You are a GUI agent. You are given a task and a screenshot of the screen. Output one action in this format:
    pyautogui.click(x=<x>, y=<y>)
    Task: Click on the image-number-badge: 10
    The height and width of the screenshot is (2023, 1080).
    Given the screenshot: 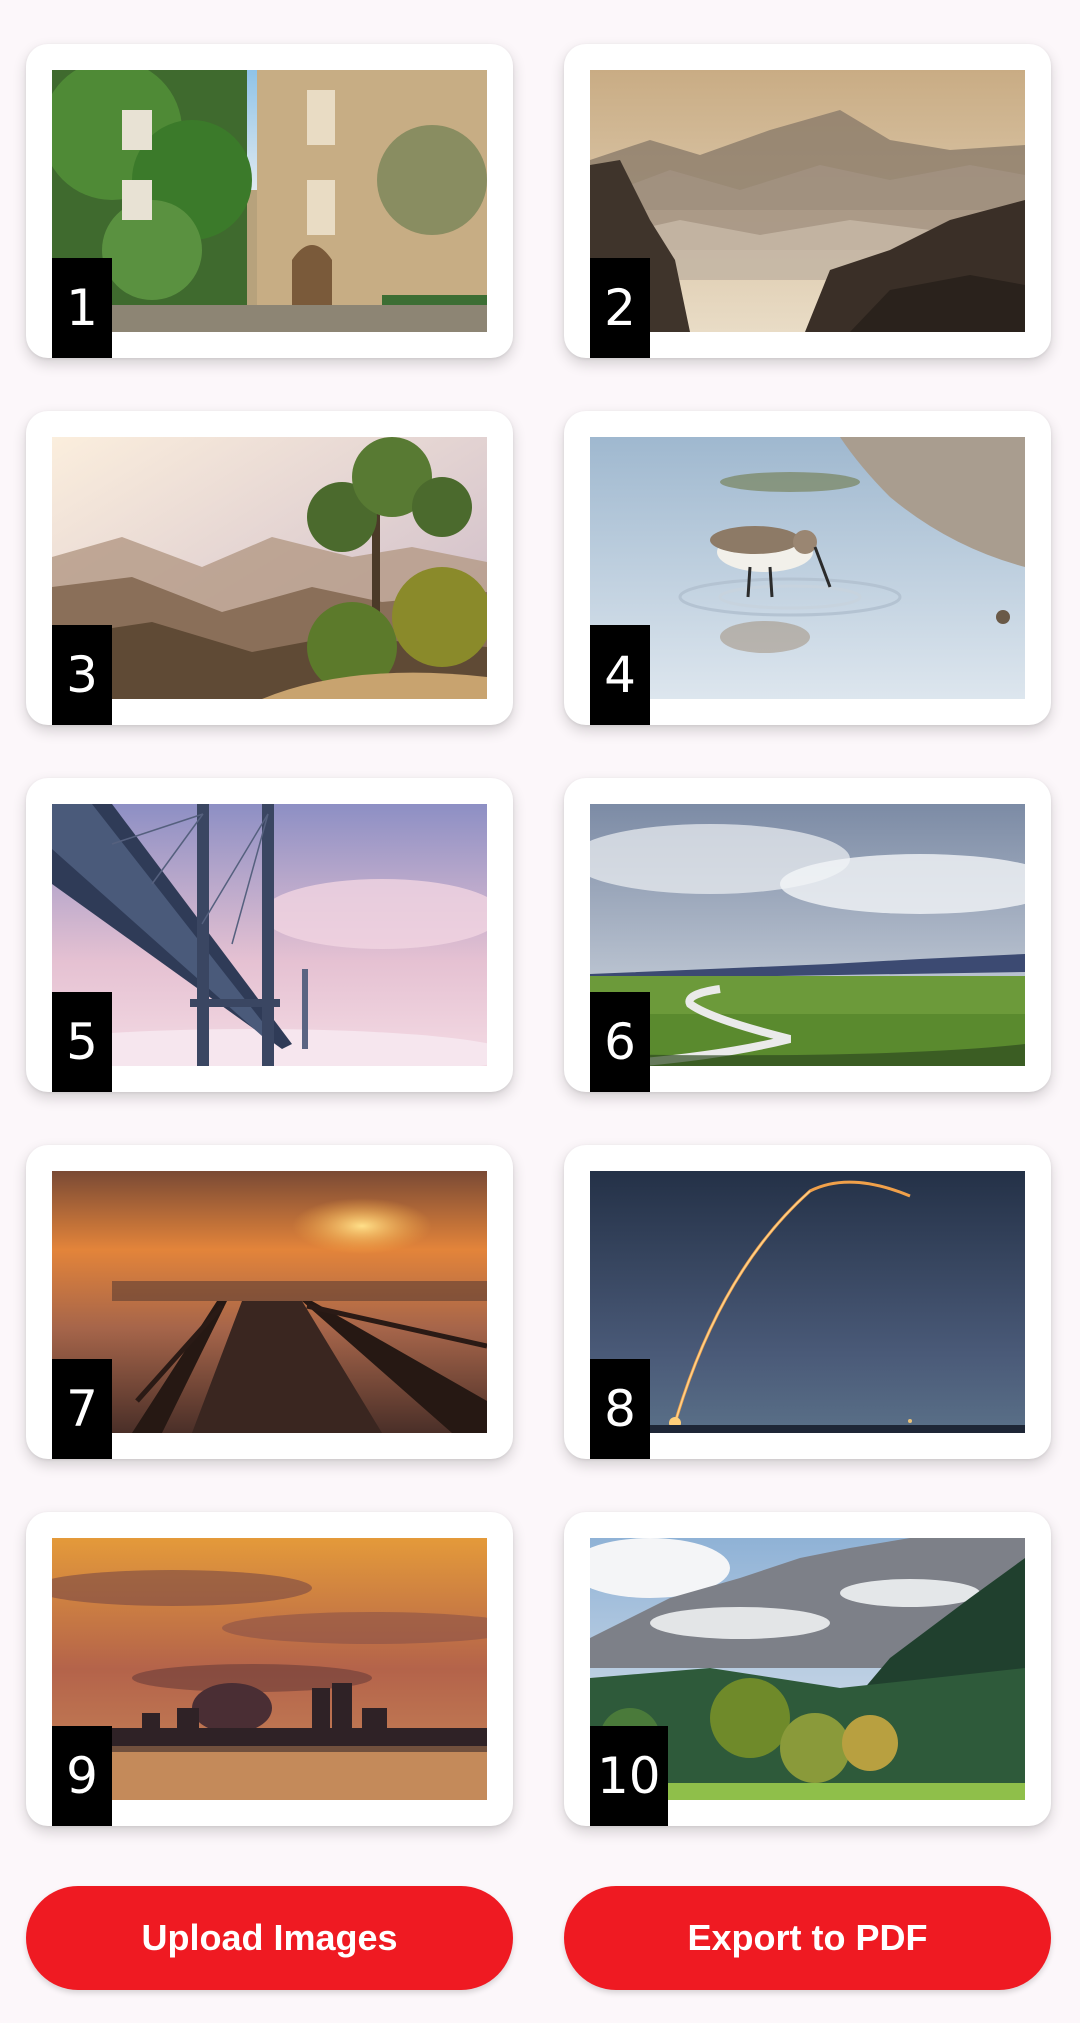 What is the action you would take?
    pyautogui.click(x=629, y=1776)
    